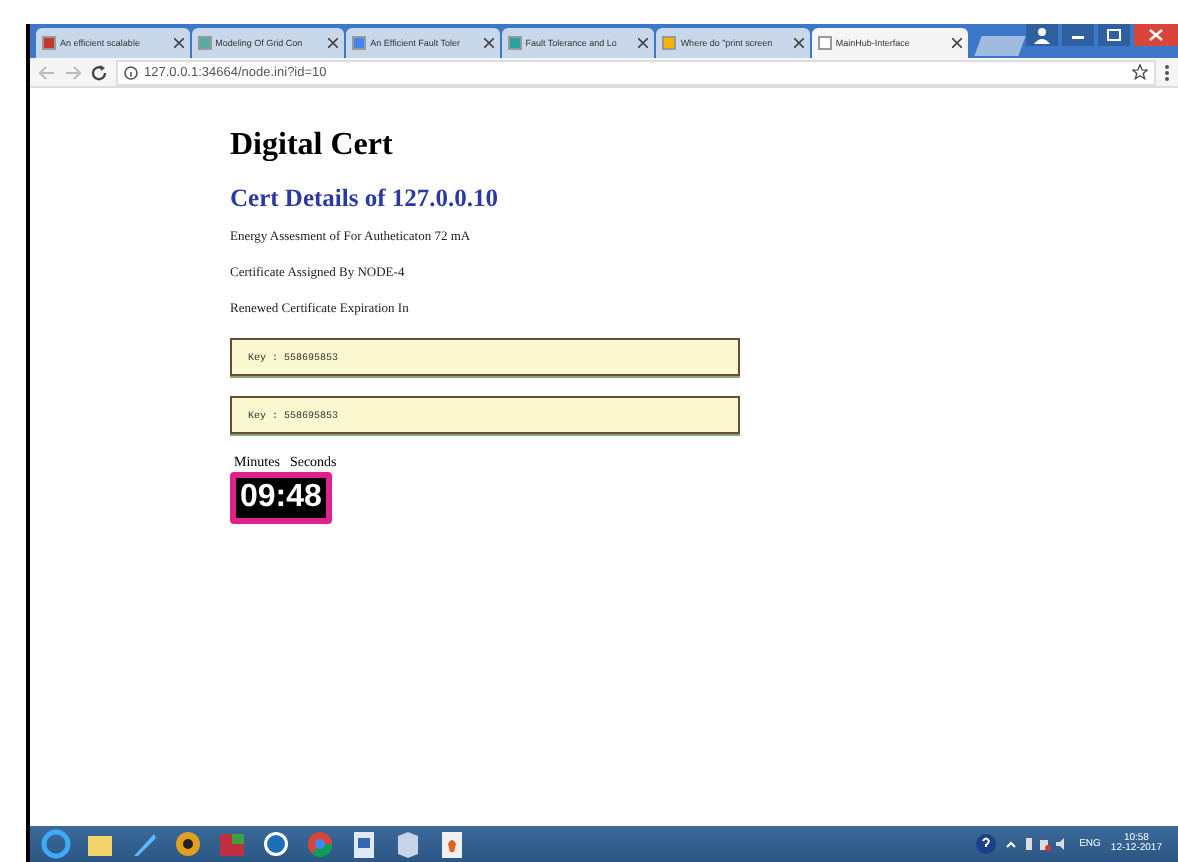  What do you see at coordinates (1167, 72) in the screenshot?
I see `menu-icon` at bounding box center [1167, 72].